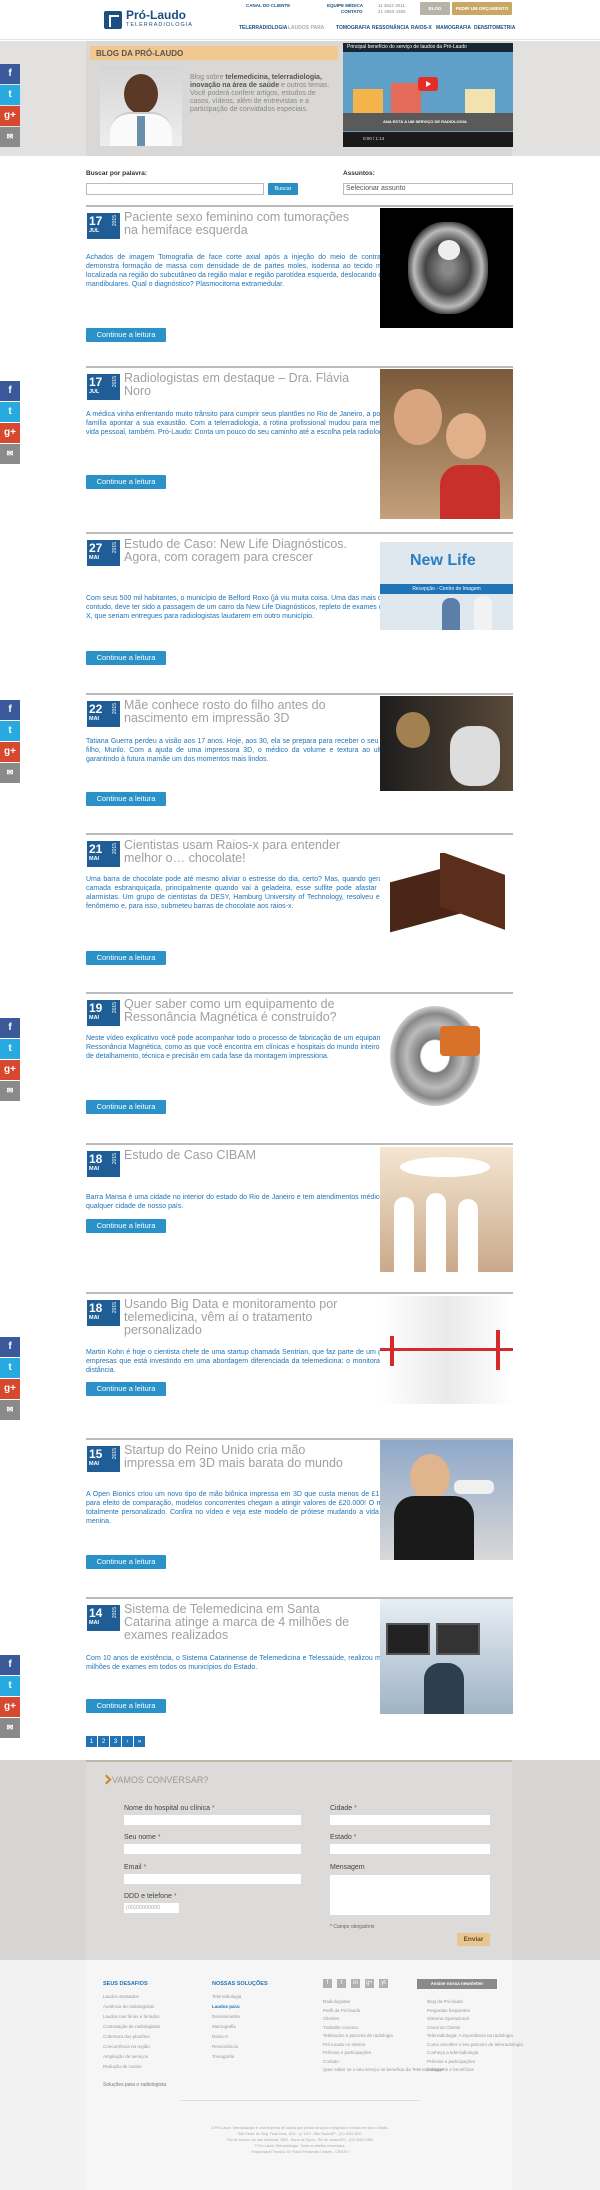 The image size is (600, 2190). Describe the element at coordinates (212, 1820) in the screenshot. I see `hospital-input` at that location.